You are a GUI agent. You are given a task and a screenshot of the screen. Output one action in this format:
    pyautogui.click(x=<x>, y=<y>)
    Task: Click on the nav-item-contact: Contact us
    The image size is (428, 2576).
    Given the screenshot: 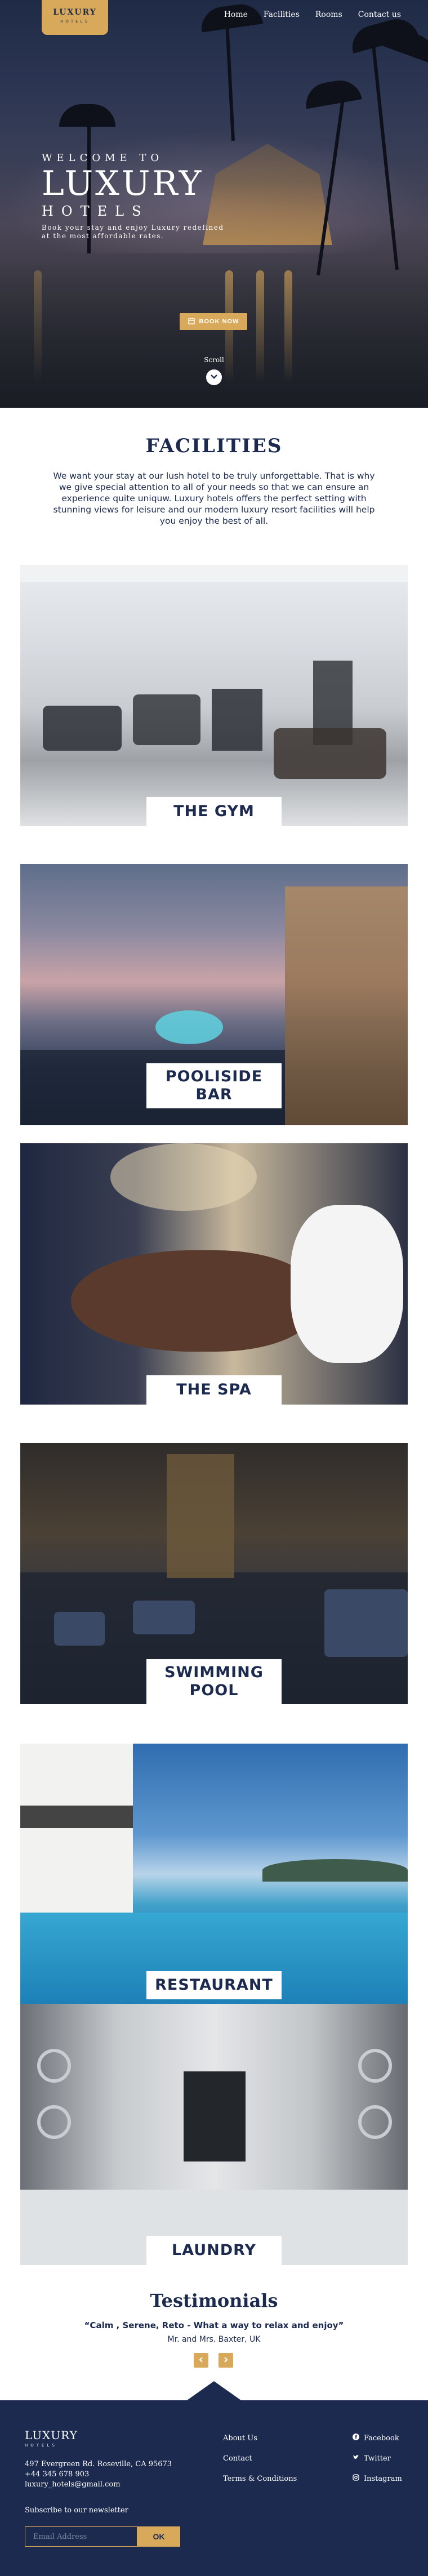 What is the action you would take?
    pyautogui.click(x=379, y=15)
    